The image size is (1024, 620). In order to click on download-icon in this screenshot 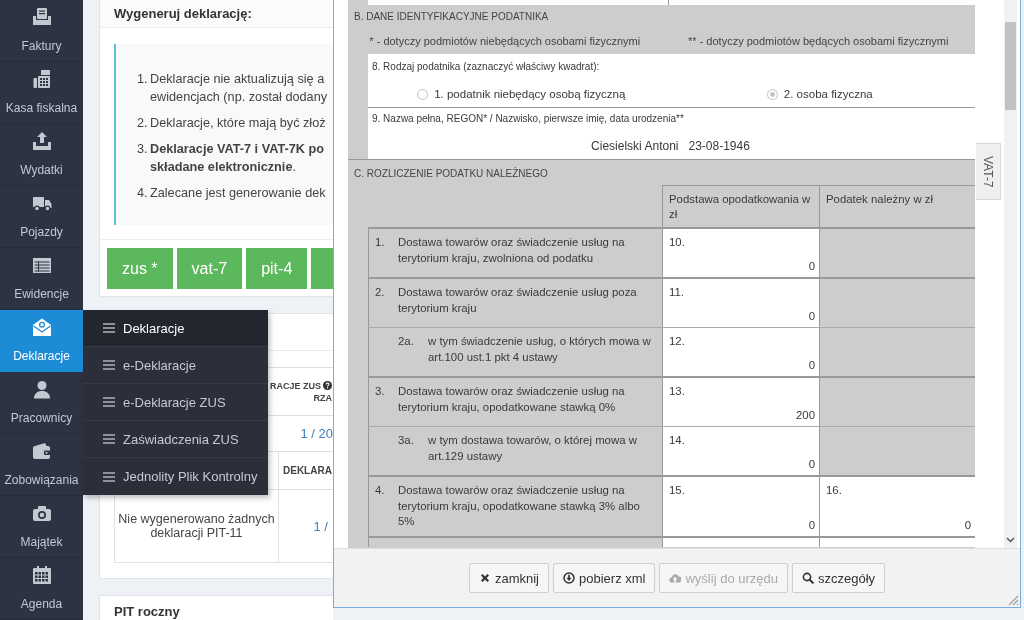, I will do `click(569, 578)`.